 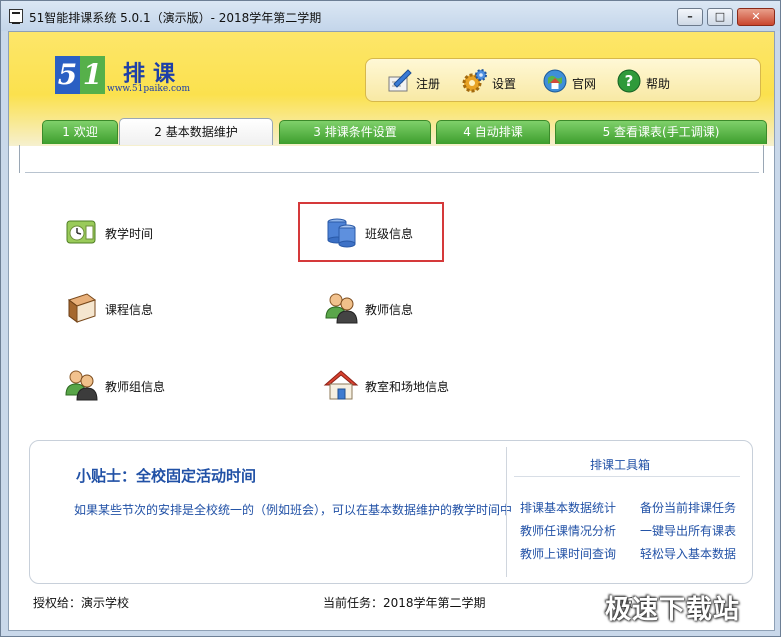 I want to click on class-info-label: 班级信息, so click(x=389, y=234).